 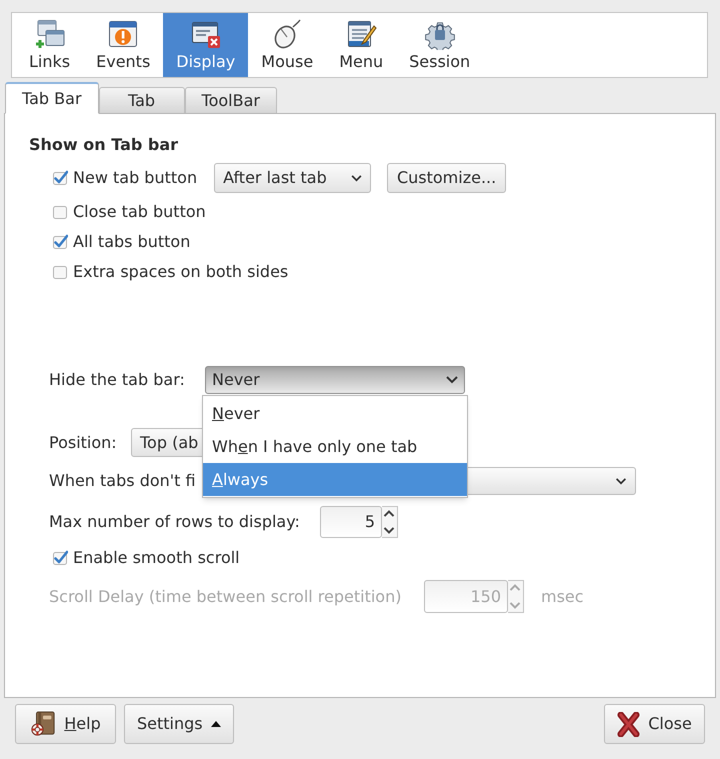 I want to click on toolbar-item: Links, so click(x=50, y=45).